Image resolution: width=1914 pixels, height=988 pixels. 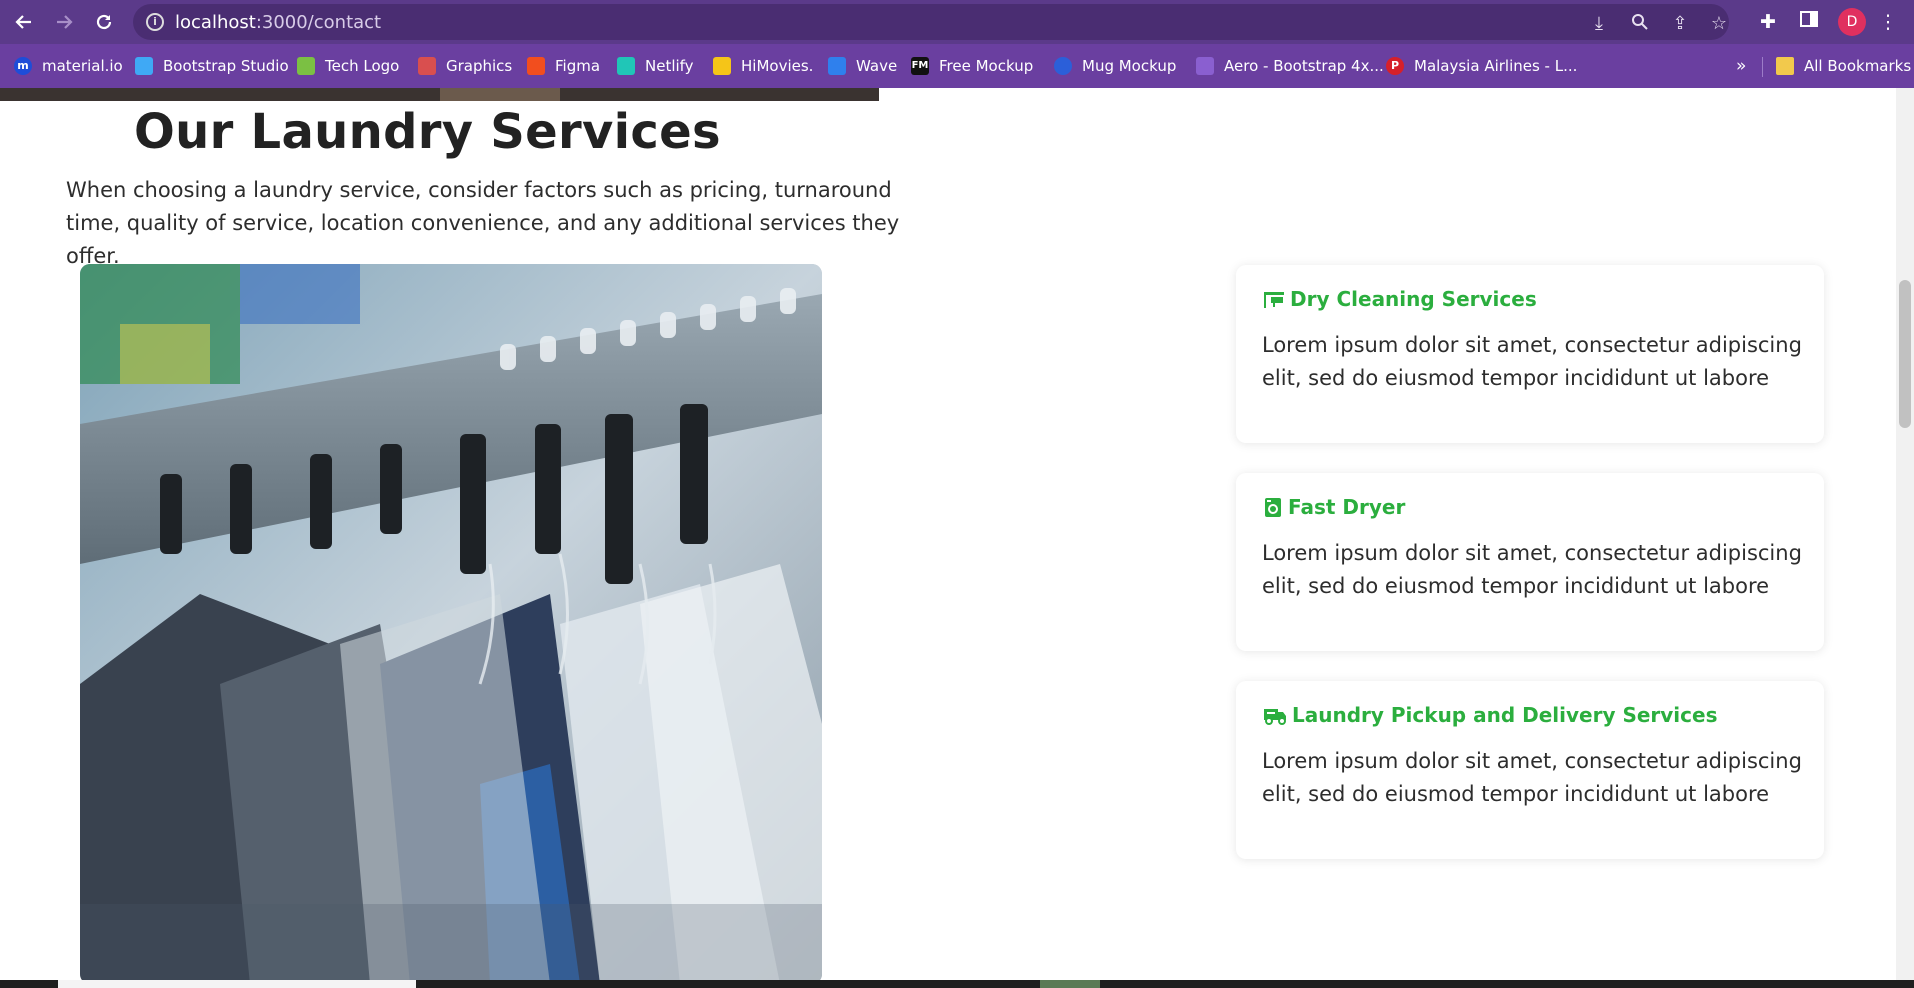 I want to click on bookmark-label: material.io, so click(x=82, y=66).